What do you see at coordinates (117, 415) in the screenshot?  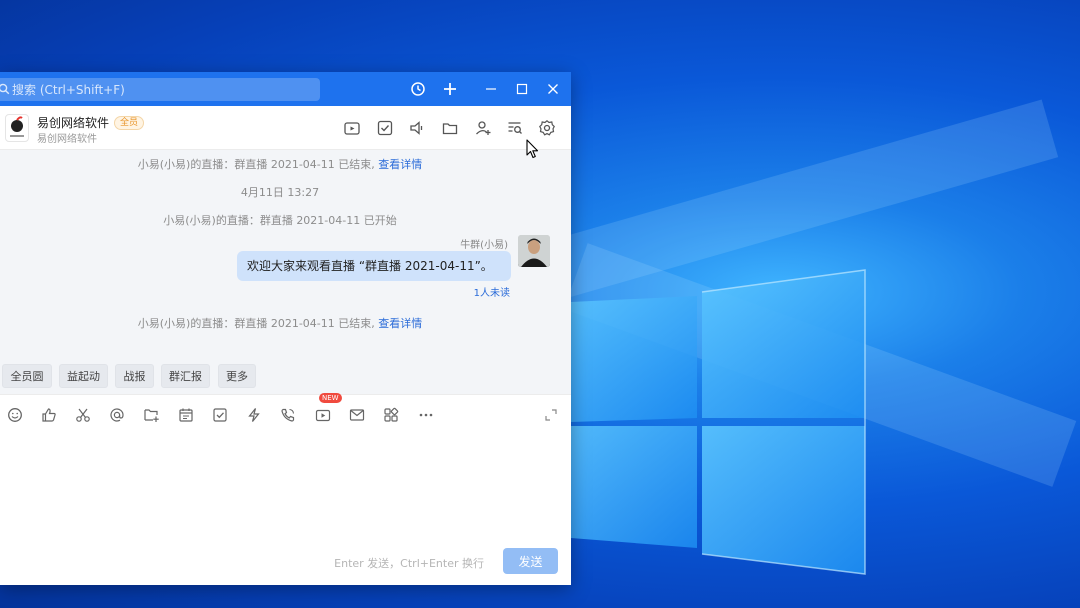 I see `mention-icon` at bounding box center [117, 415].